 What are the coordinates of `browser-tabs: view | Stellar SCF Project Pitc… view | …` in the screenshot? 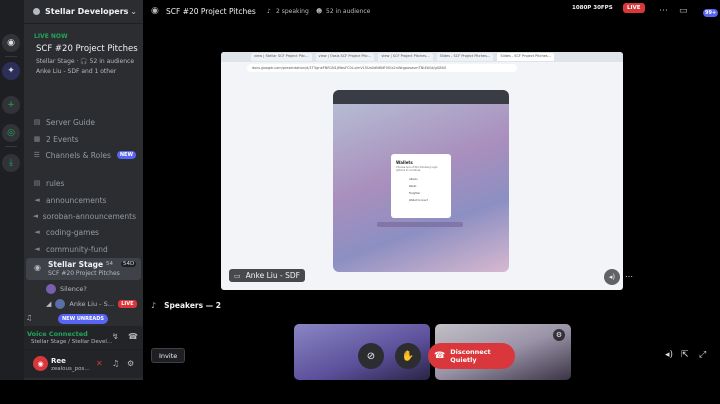 It's located at (422, 57).